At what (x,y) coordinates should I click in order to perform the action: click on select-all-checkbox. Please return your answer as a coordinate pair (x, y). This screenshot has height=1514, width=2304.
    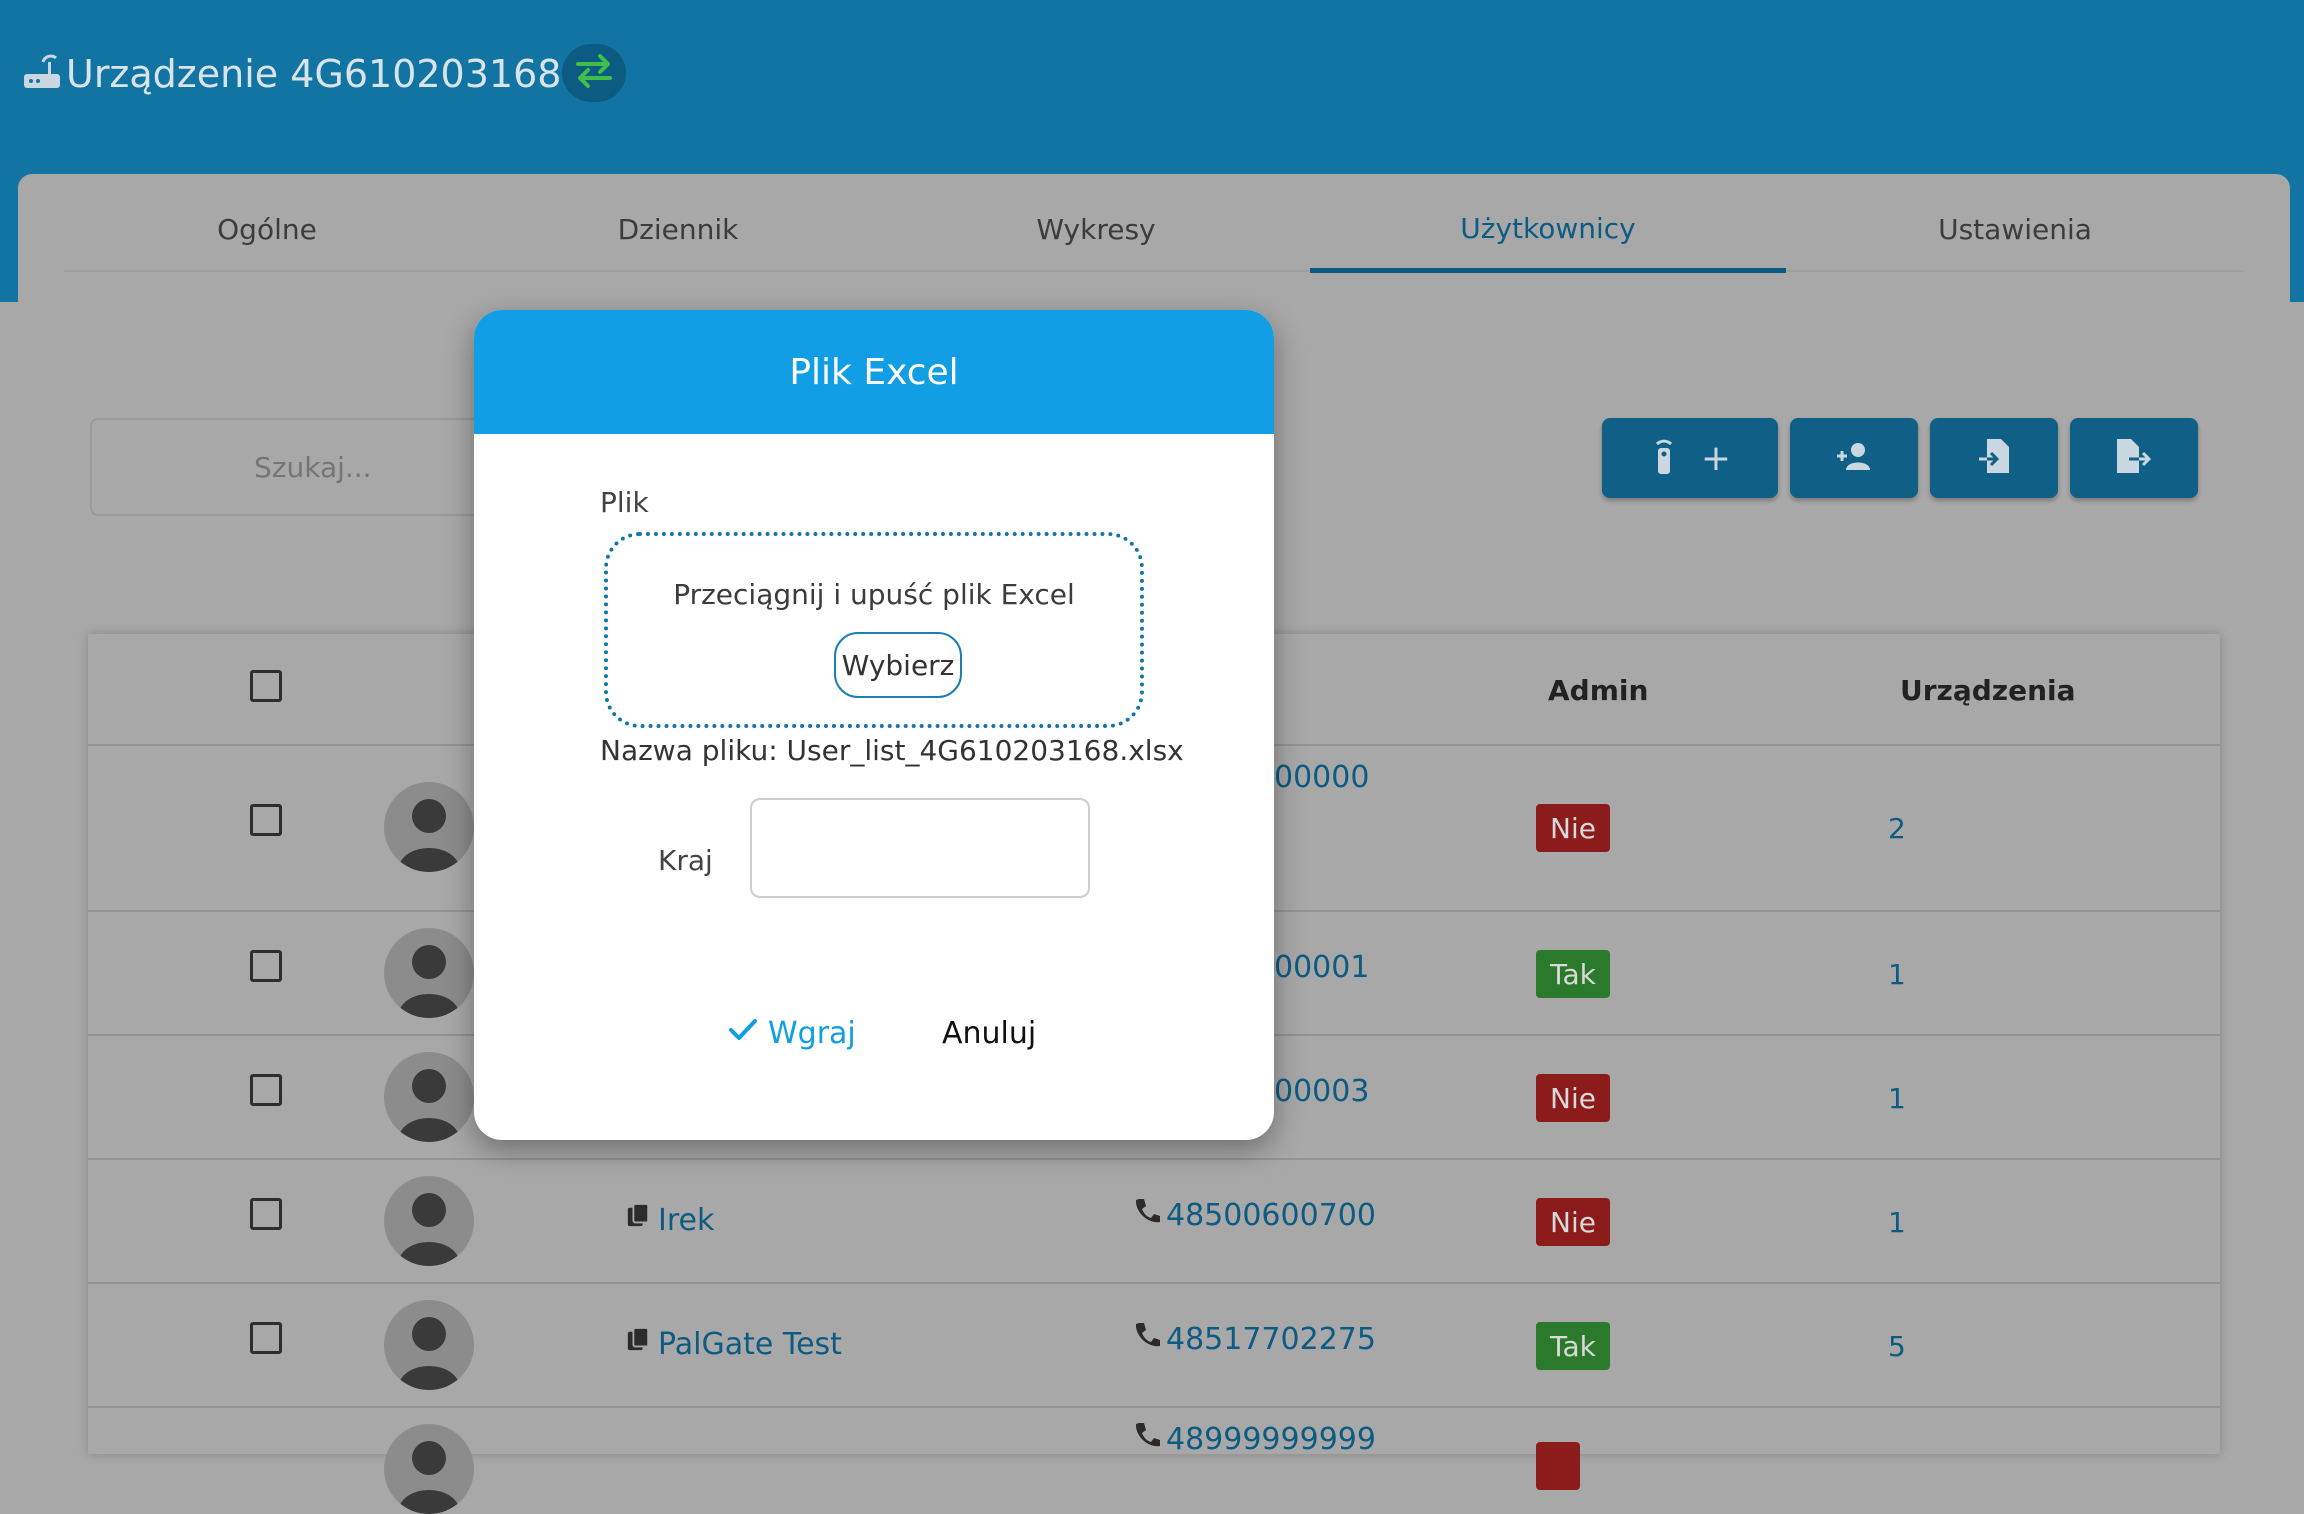
    Looking at the image, I should click on (266, 686).